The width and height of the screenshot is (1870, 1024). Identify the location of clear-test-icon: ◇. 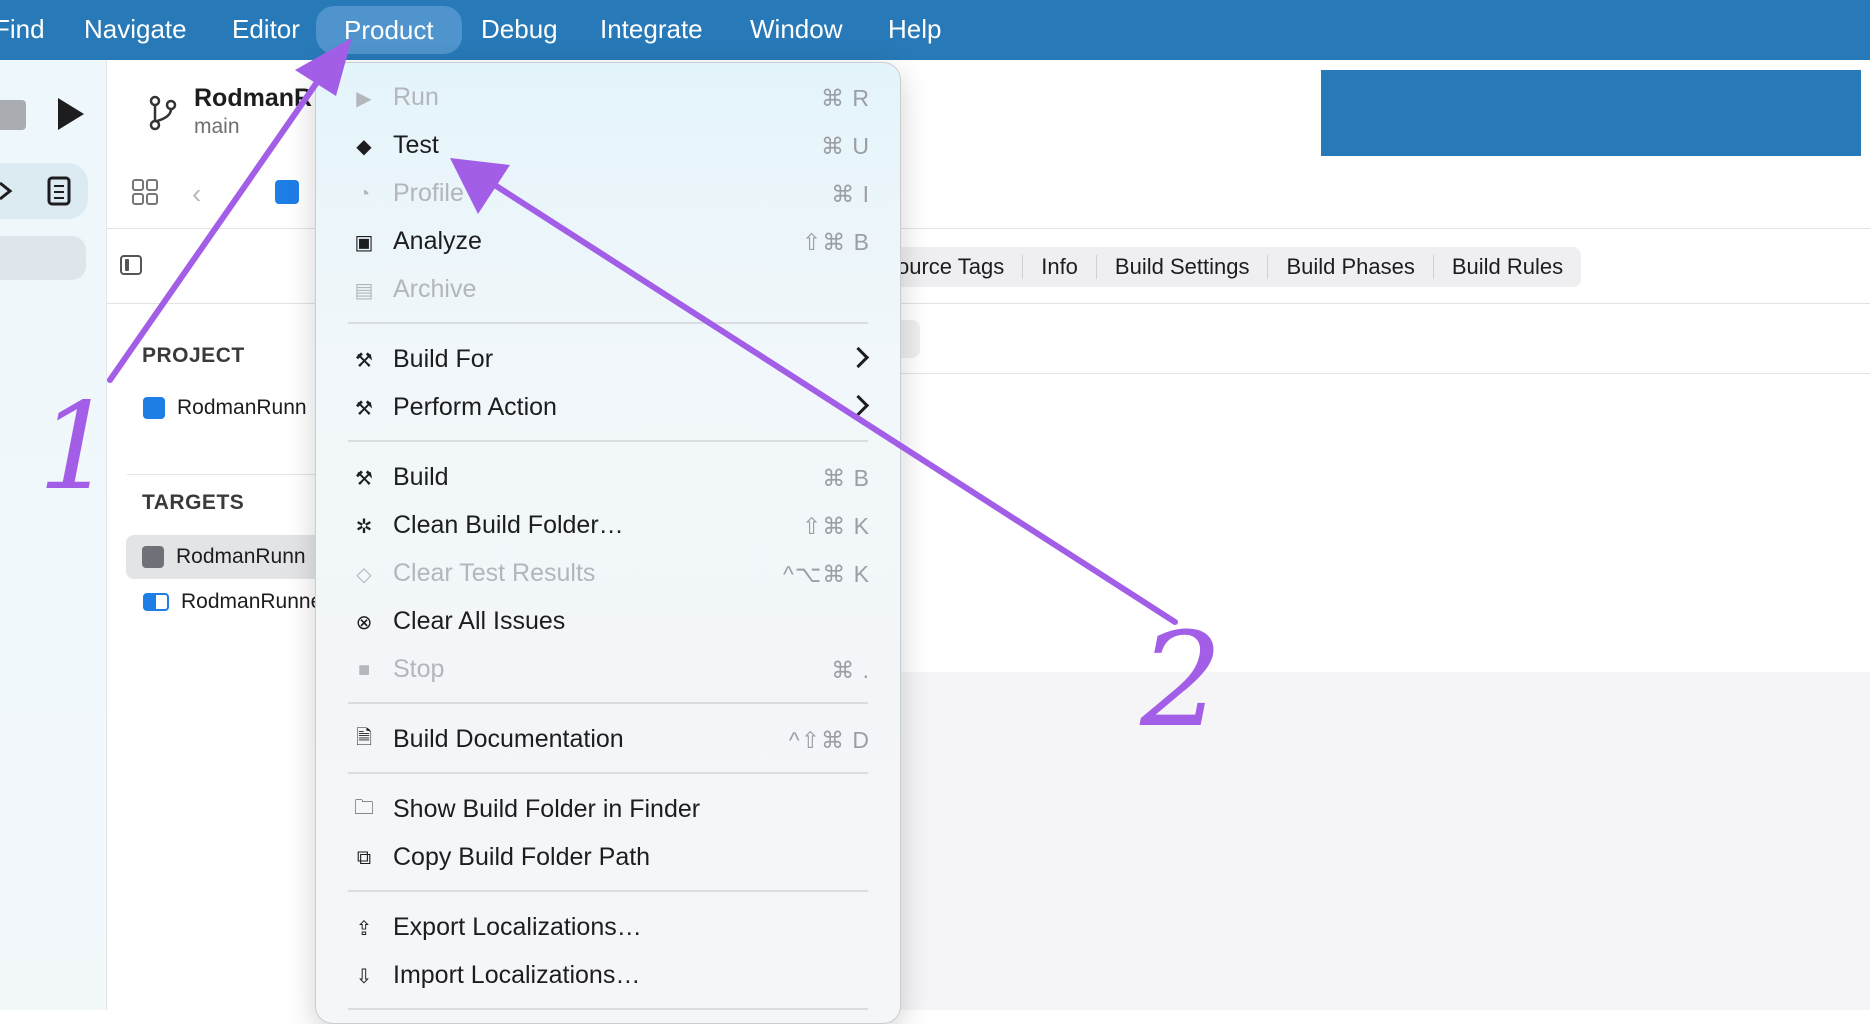
(364, 574).